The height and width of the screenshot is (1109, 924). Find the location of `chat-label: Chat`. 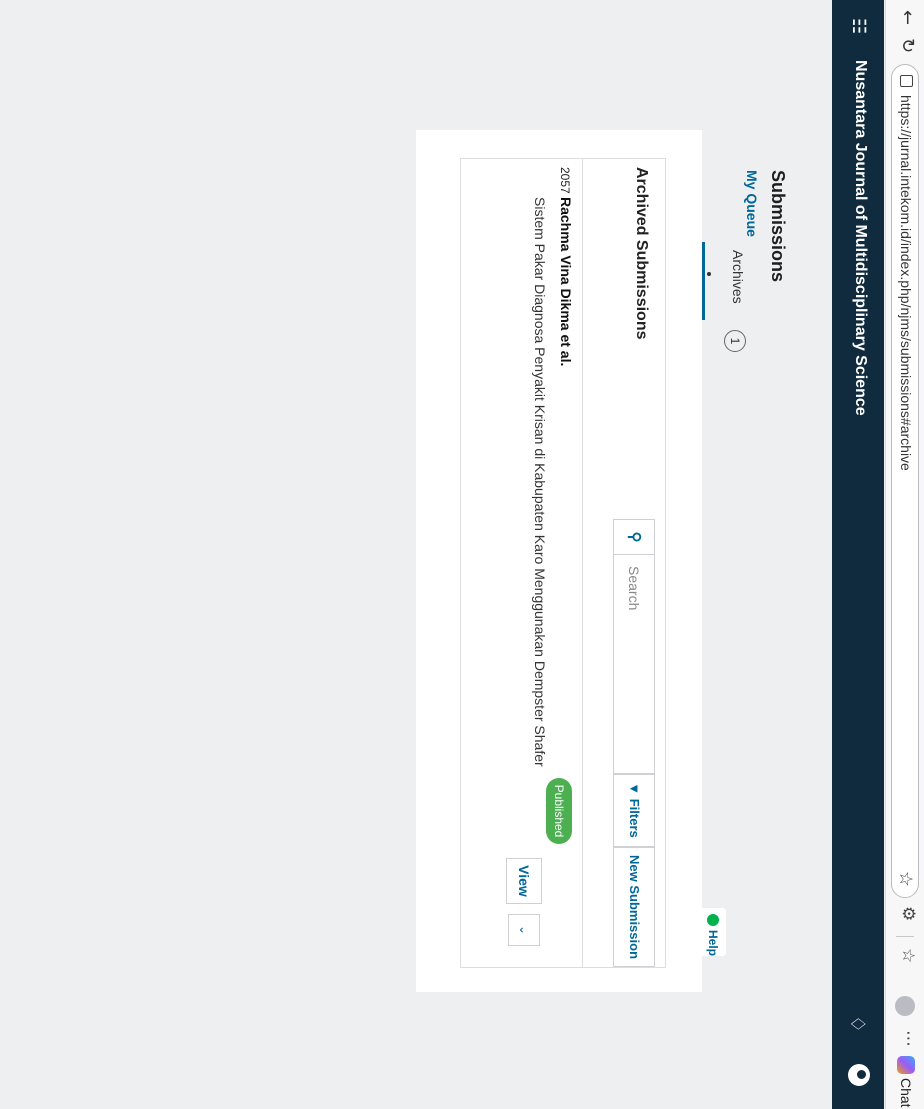

chat-label: Chat is located at coordinates (906, 1093).